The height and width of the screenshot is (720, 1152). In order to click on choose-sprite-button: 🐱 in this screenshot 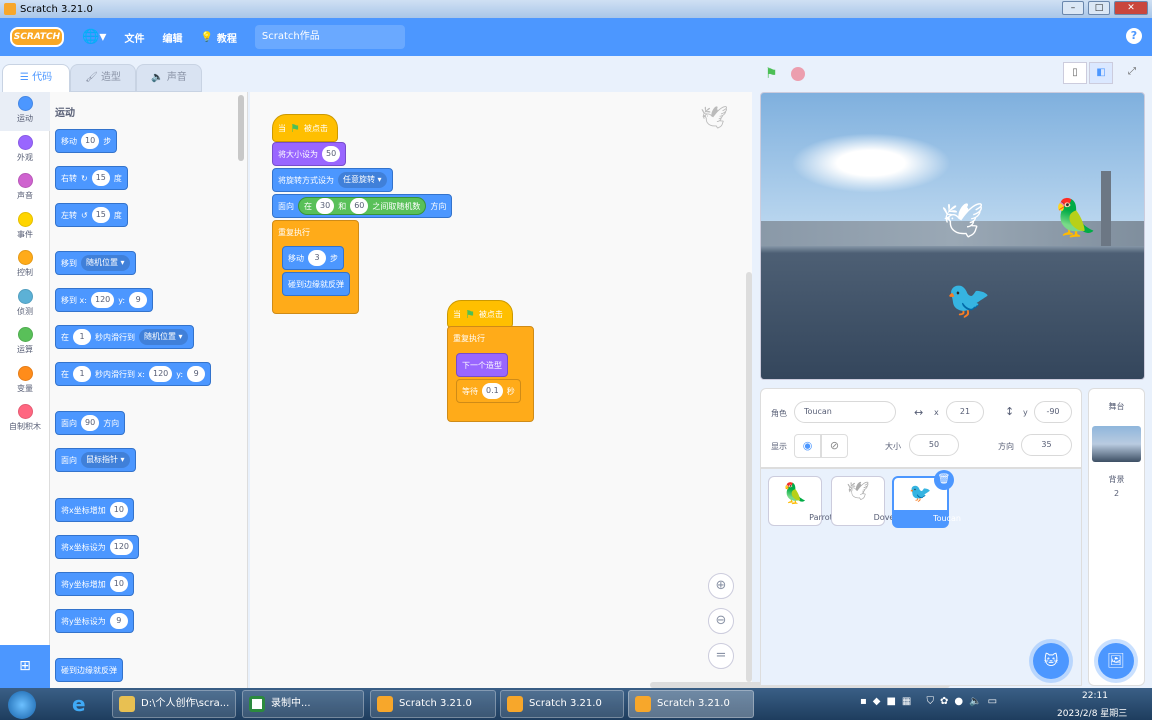, I will do `click(1051, 661)`.